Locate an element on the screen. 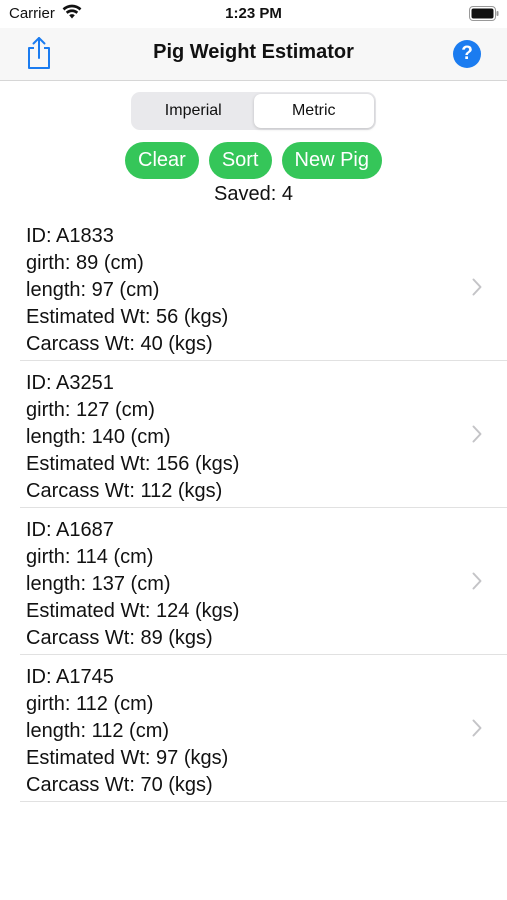 The height and width of the screenshot is (900, 507). pig-id: ID: A1687 is located at coordinates (70, 530).